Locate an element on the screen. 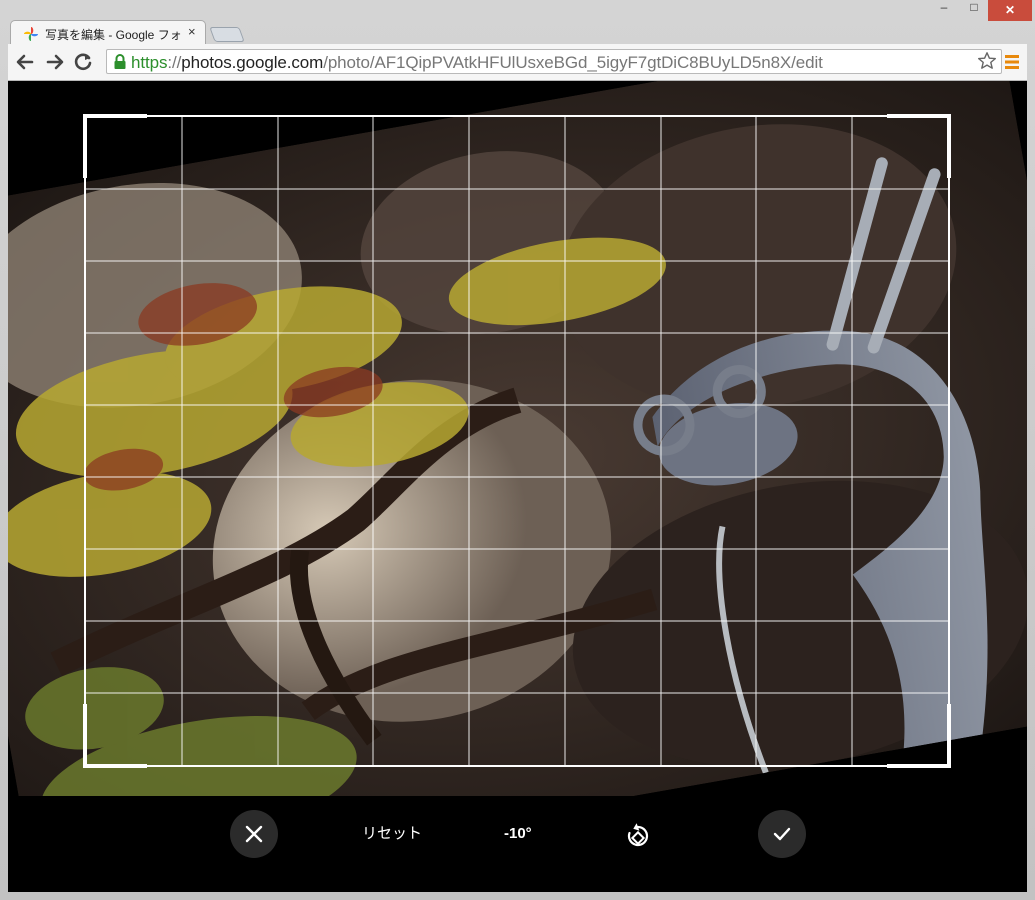  back-arrow-icon is located at coordinates (25, 62).